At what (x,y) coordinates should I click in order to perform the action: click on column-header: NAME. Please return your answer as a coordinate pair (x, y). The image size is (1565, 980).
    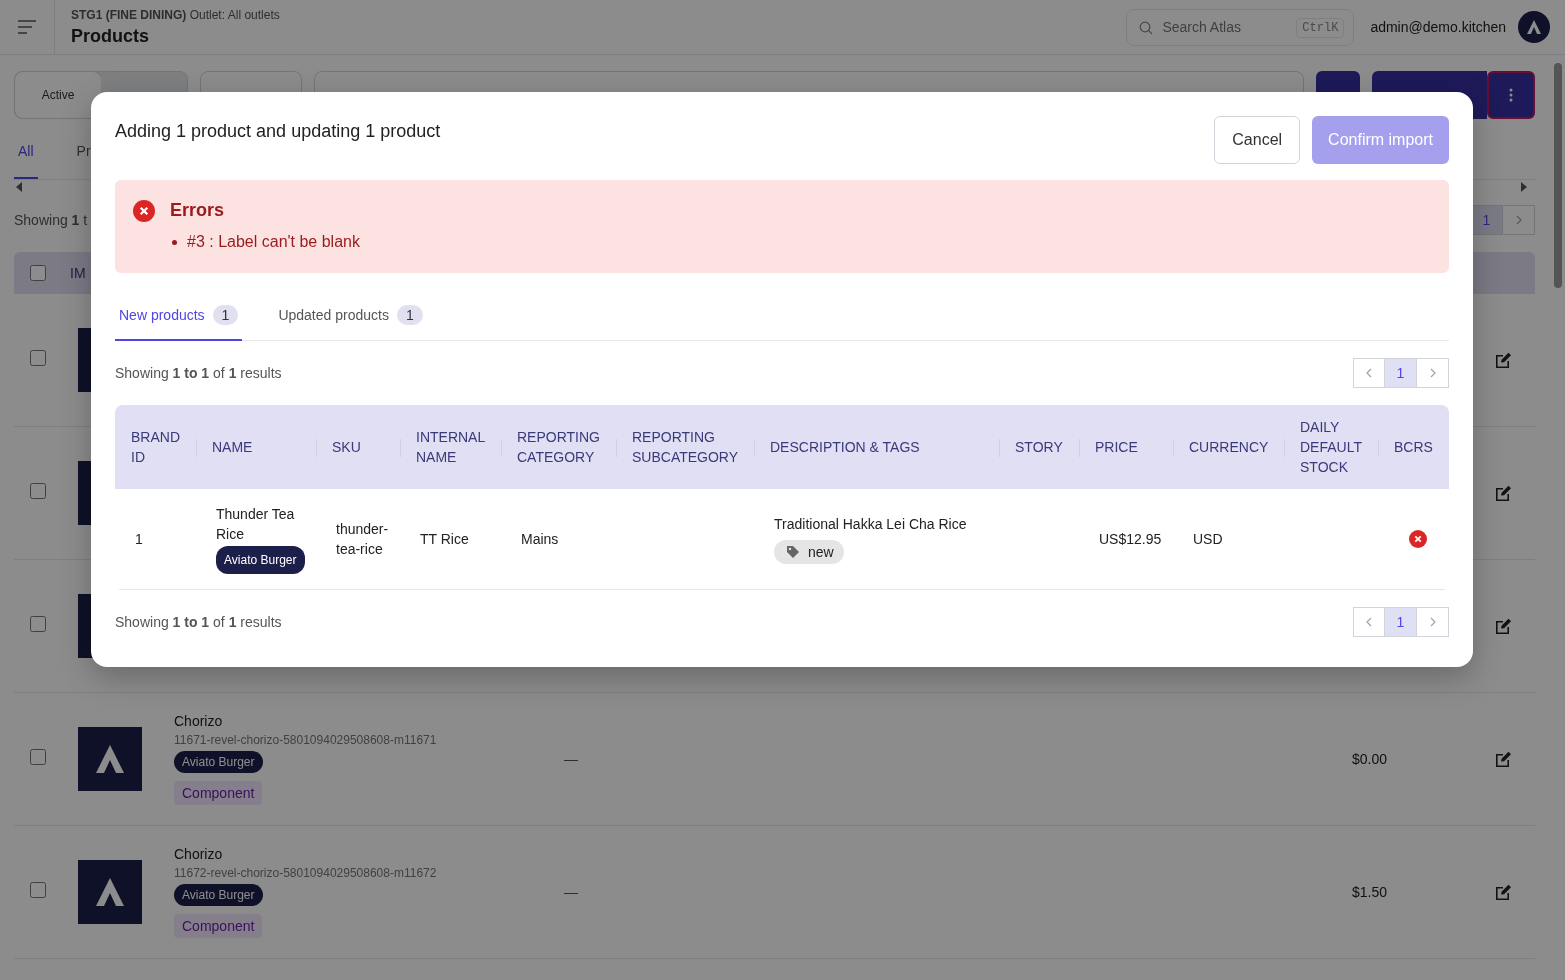
    Looking at the image, I should click on (232, 447).